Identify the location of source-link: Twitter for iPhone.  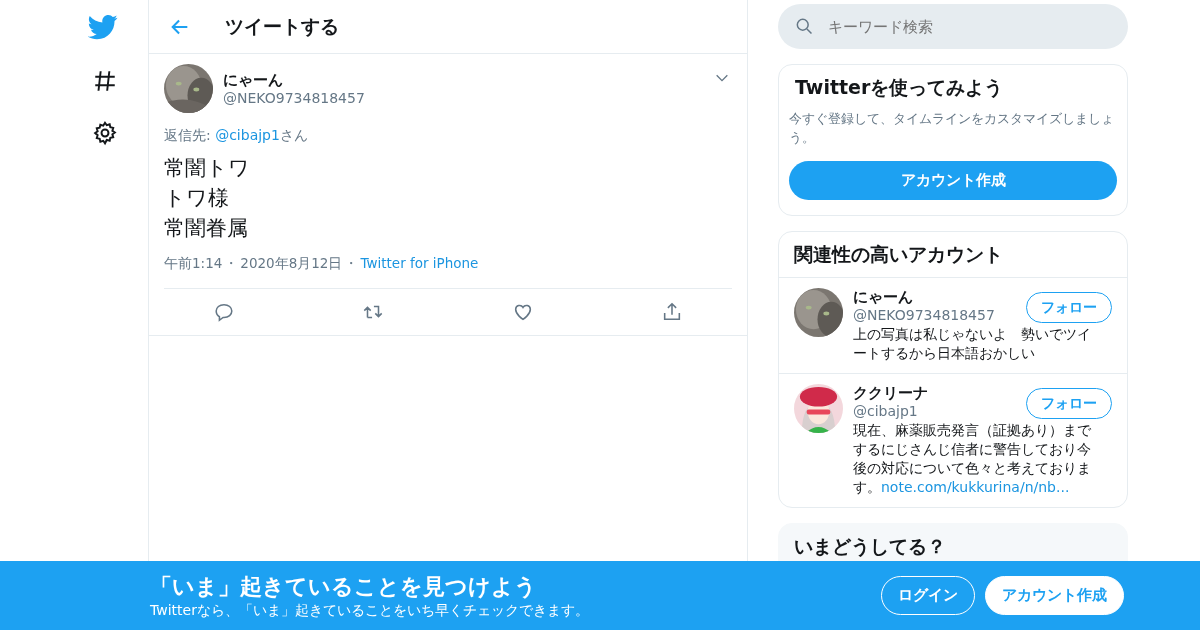
(419, 263).